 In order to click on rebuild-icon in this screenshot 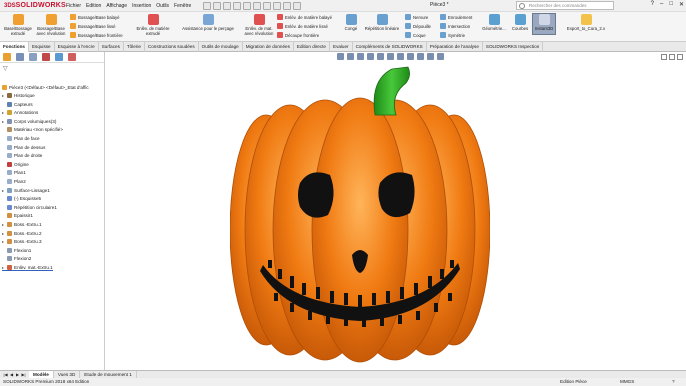, I will do `click(287, 5)`.